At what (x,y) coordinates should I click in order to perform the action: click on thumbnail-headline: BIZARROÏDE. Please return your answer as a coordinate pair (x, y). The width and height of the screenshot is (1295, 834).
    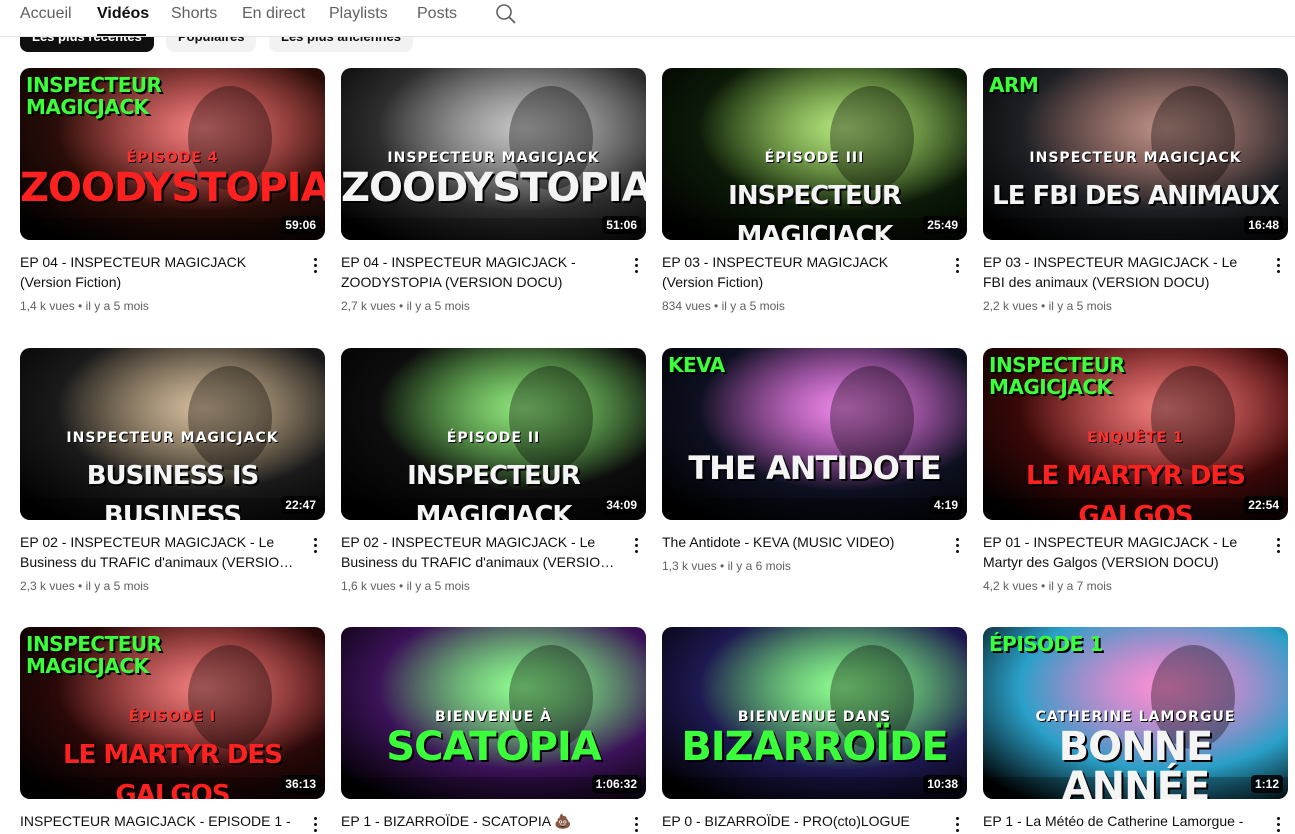
    Looking at the image, I should click on (814, 747).